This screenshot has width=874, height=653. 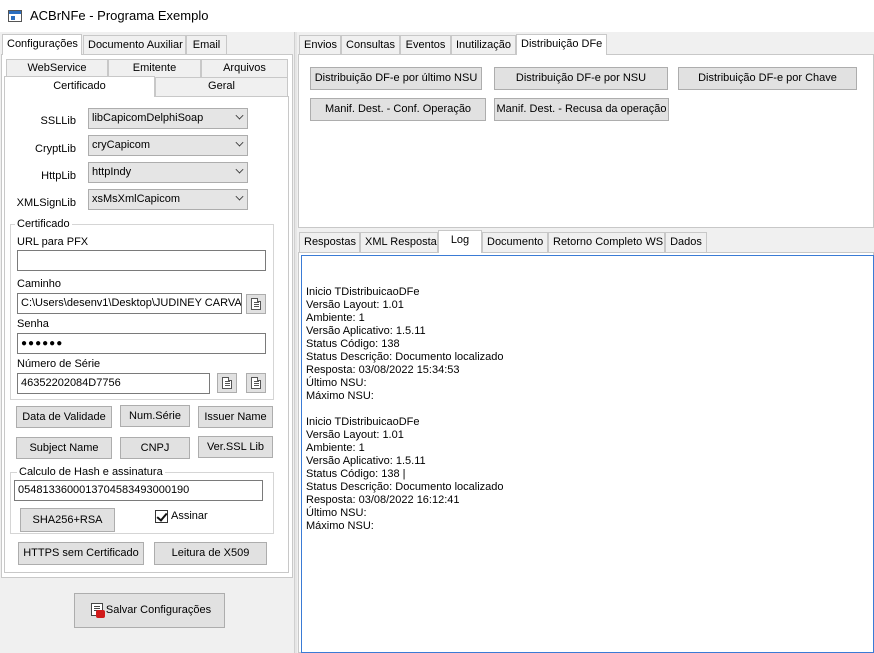 What do you see at coordinates (370, 45) in the screenshot?
I see `tab-consultas: Consultas` at bounding box center [370, 45].